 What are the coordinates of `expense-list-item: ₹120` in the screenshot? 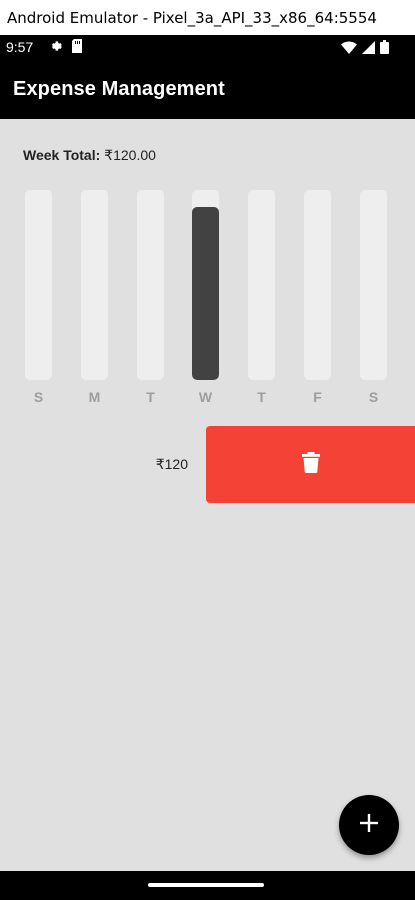 It's located at (207, 464).